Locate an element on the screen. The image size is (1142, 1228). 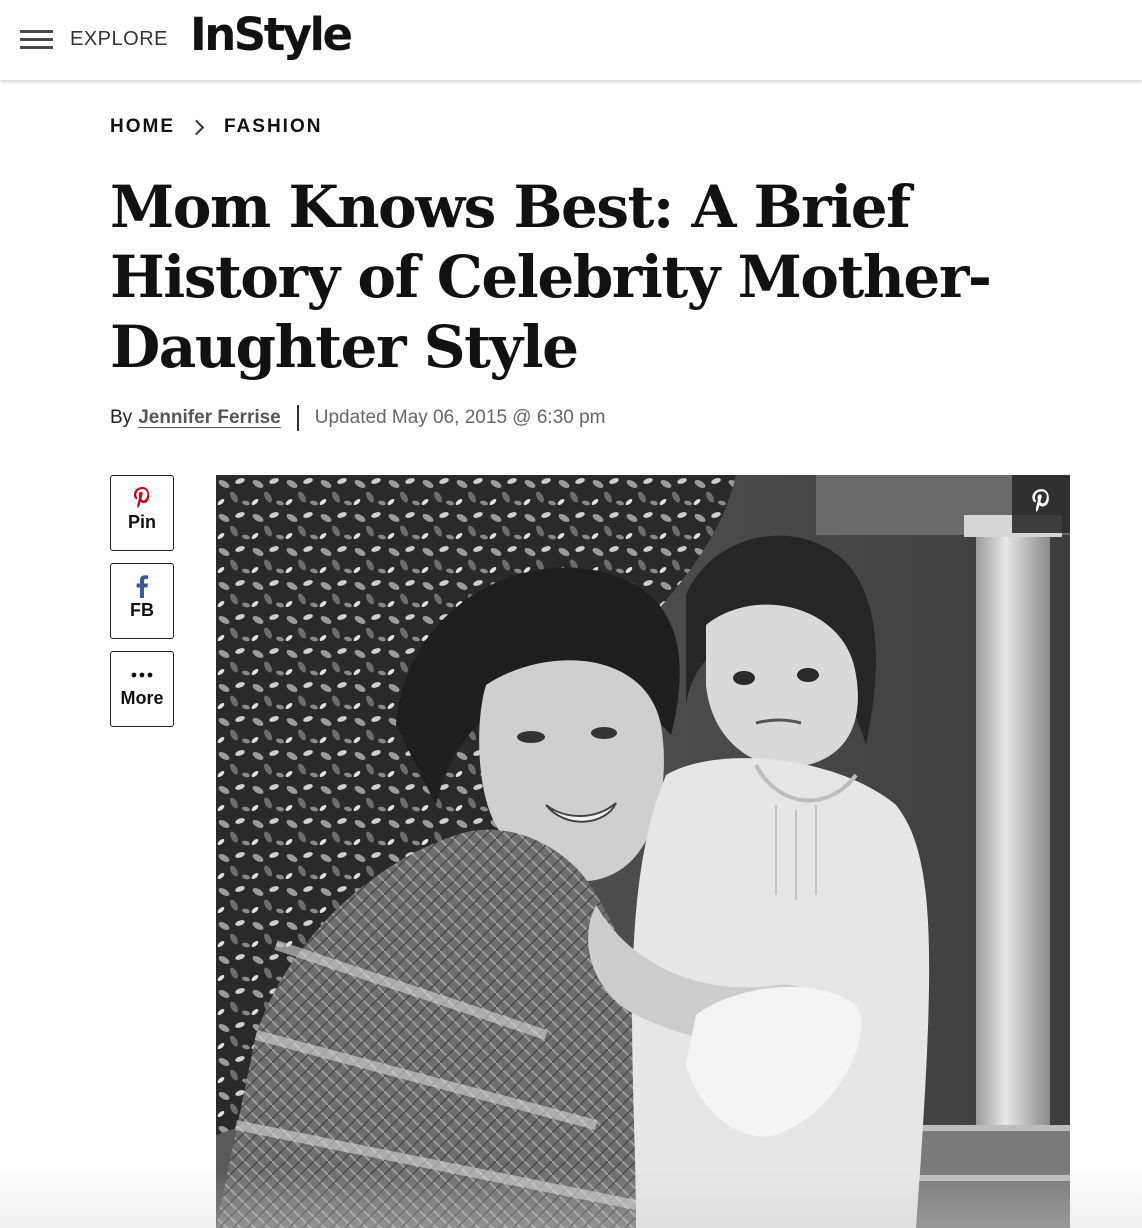
facebook-icon is located at coordinates (142, 587).